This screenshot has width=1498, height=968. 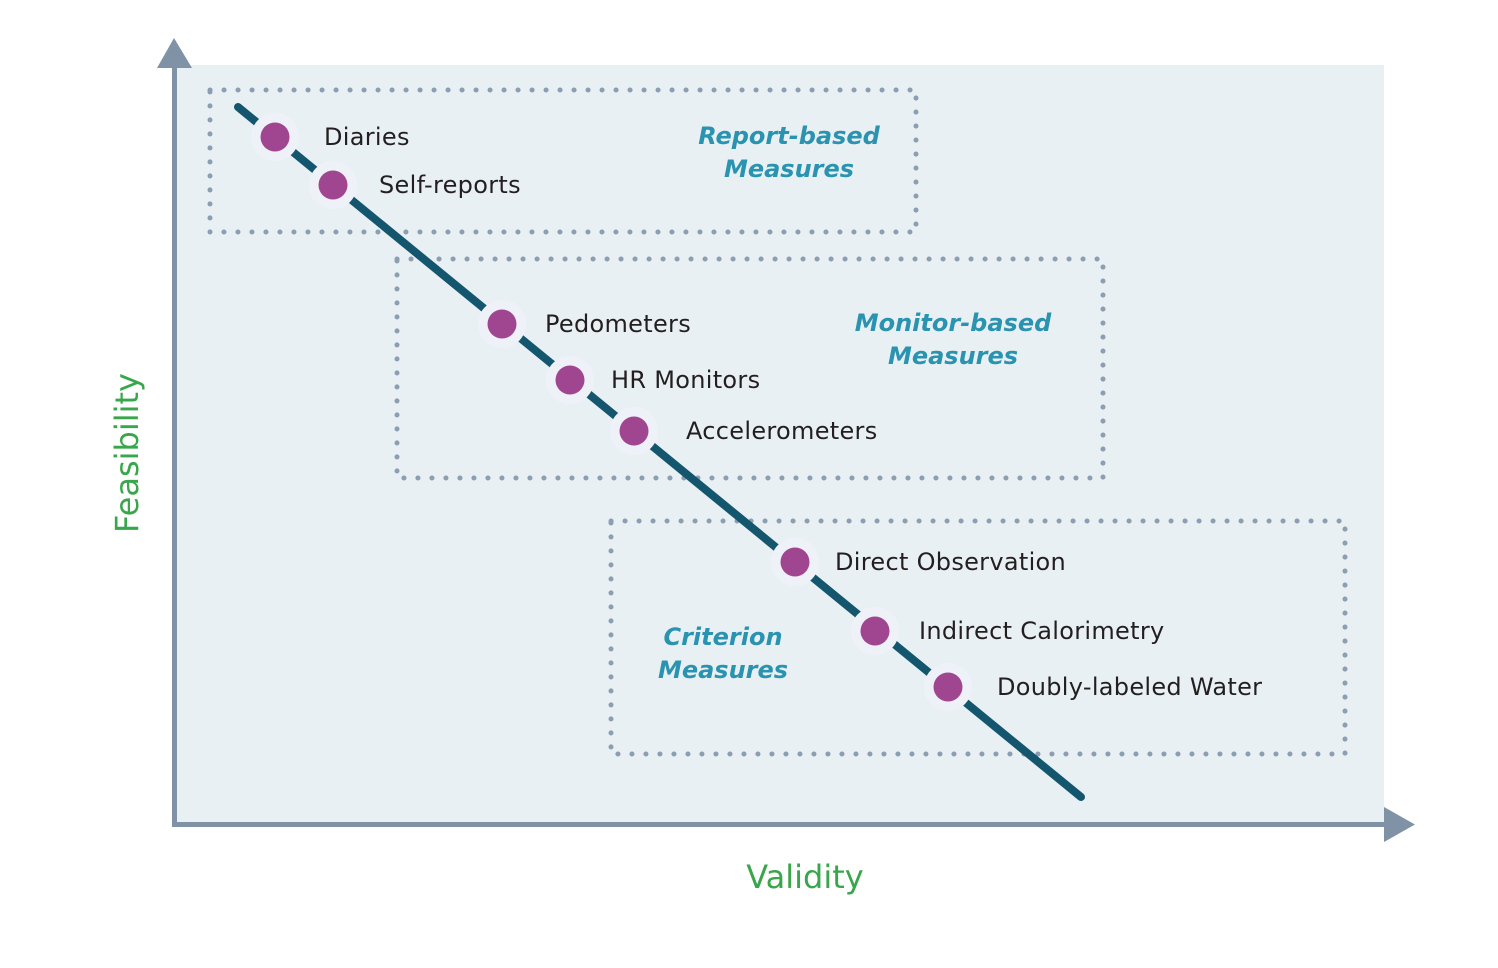 What do you see at coordinates (804, 877) in the screenshot?
I see `x-axis-label: Validity` at bounding box center [804, 877].